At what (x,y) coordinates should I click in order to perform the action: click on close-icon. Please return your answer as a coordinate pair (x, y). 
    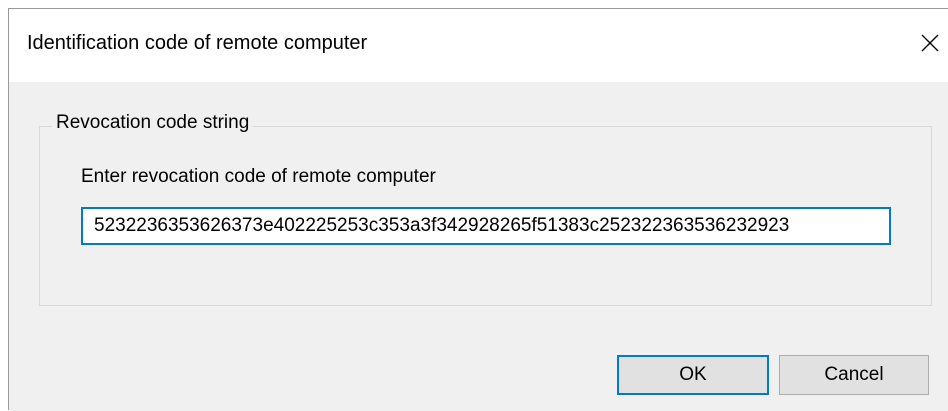
    Looking at the image, I should click on (930, 43).